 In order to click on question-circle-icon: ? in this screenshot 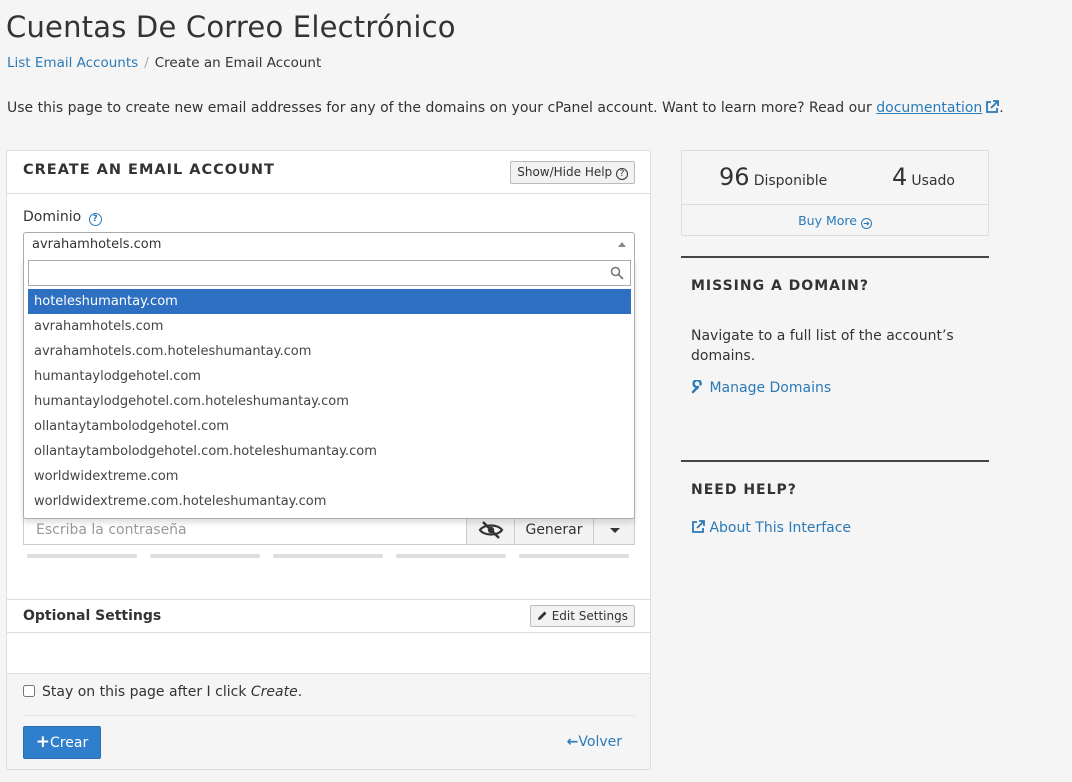, I will do `click(622, 174)`.